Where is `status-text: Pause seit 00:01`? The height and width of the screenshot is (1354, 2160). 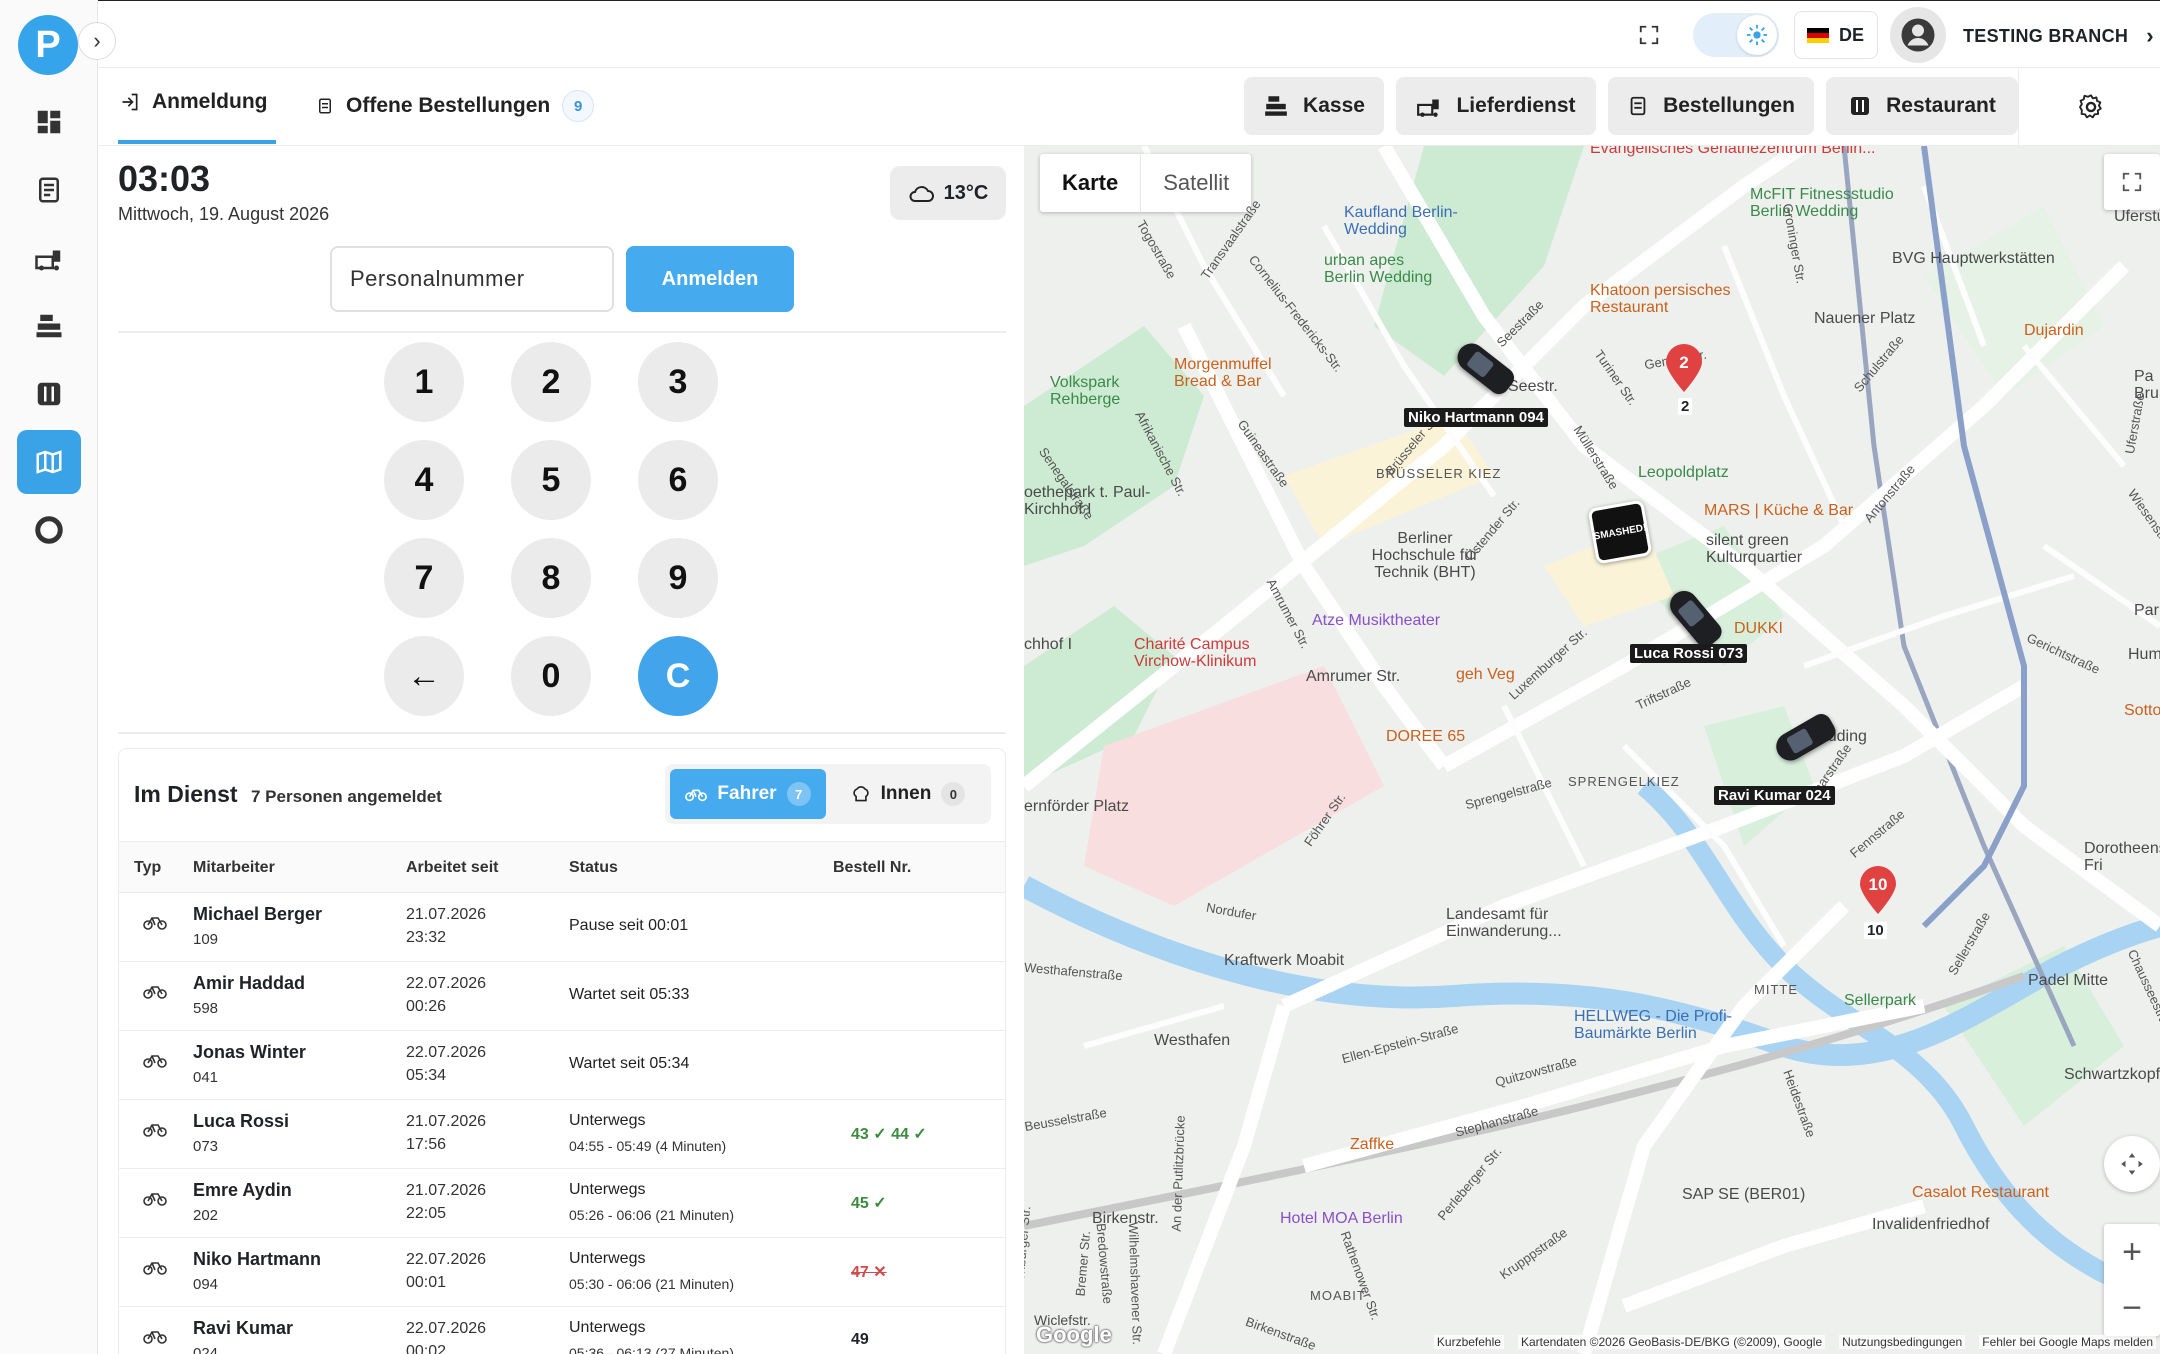
status-text: Pause seit 00:01 is located at coordinates (629, 925).